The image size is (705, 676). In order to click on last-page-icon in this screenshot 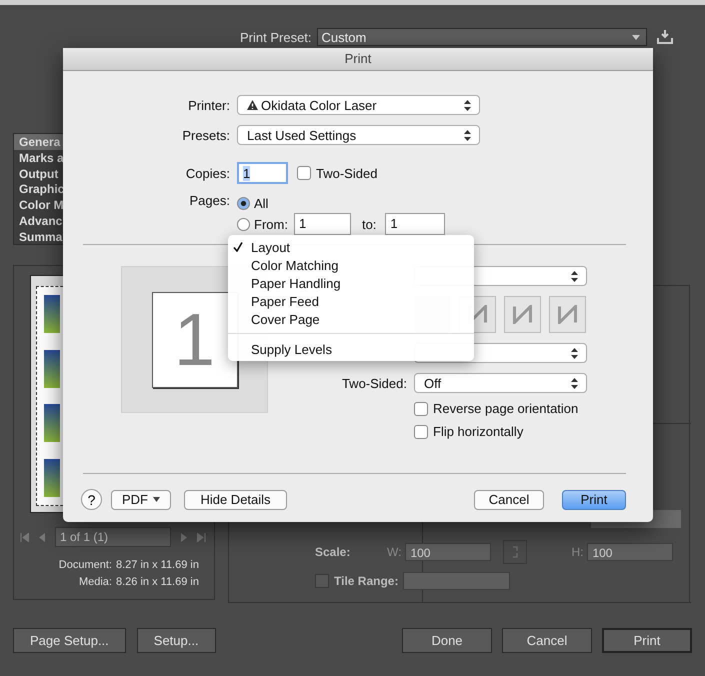, I will do `click(201, 537)`.